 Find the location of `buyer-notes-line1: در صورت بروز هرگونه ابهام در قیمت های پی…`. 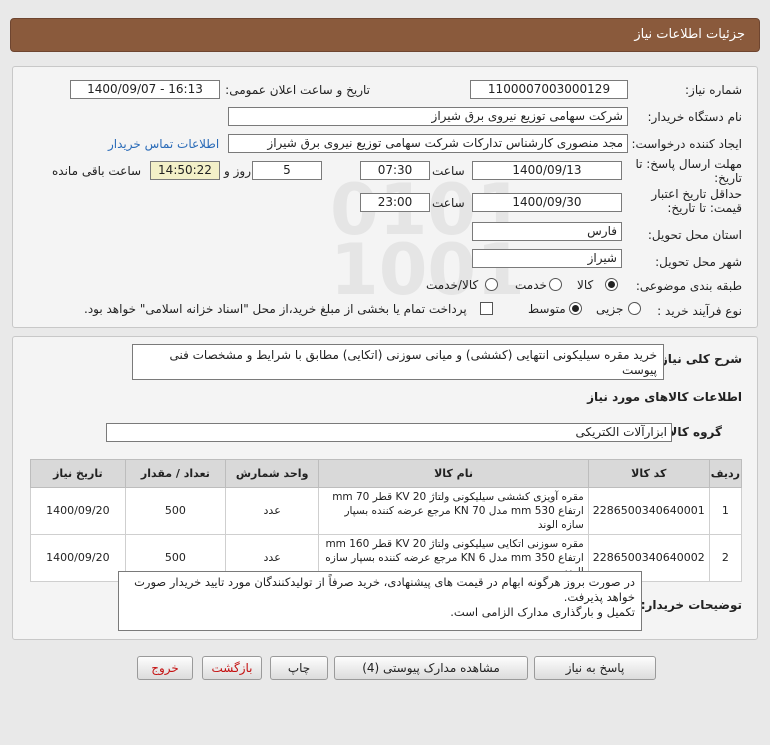

buyer-notes-line1: در صورت بروز هرگونه ابهام در قیمت های پی… is located at coordinates (384, 589).